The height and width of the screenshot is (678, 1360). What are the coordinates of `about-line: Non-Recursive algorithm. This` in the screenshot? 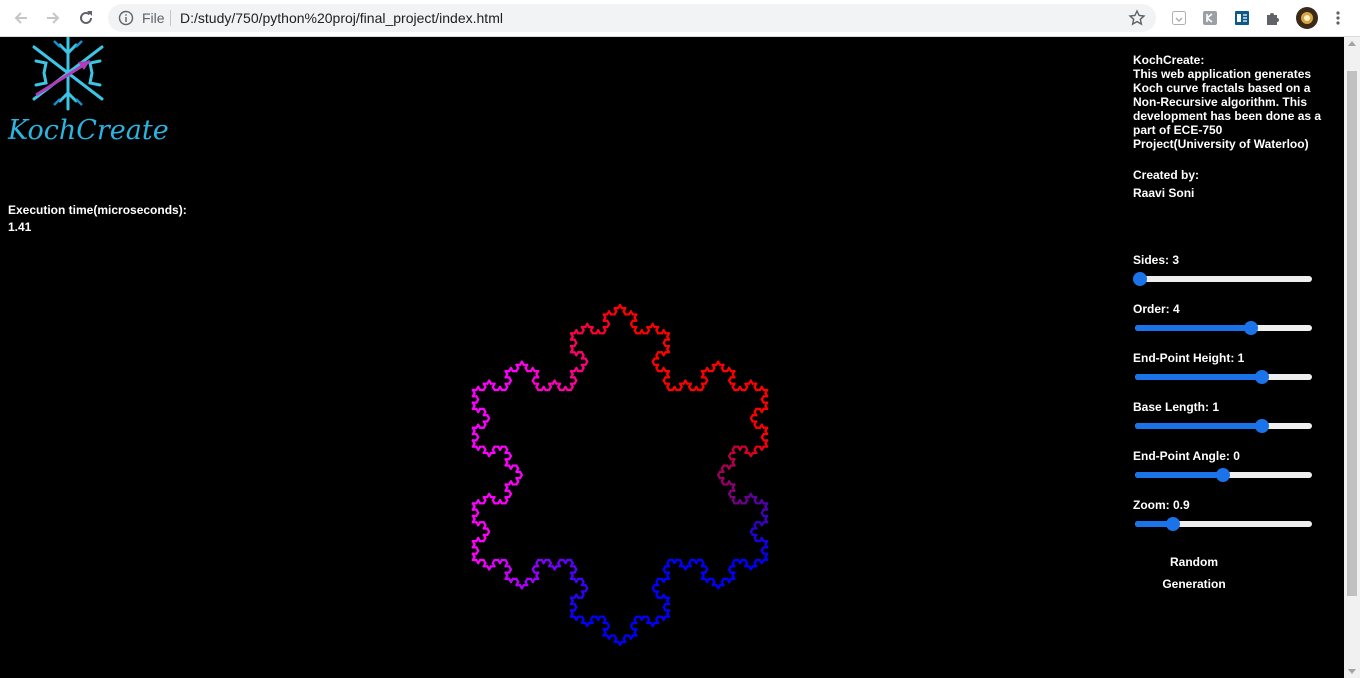 It's located at (1220, 102).